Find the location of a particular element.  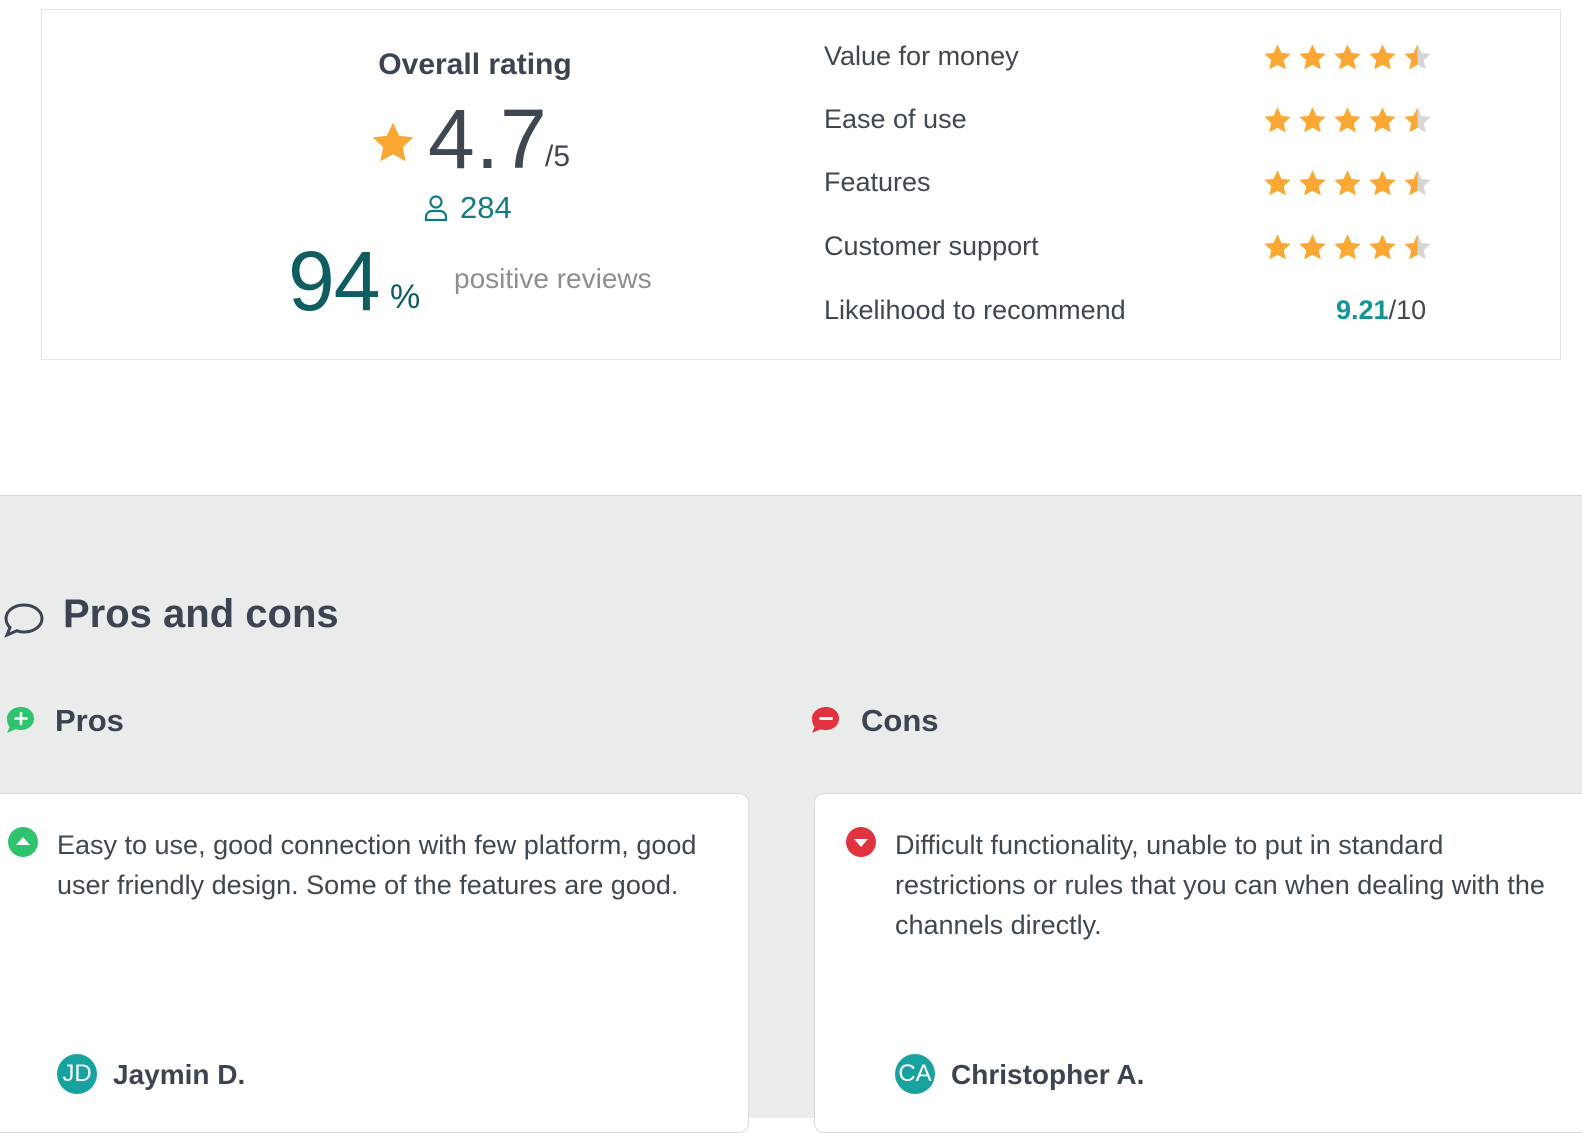

section-title: Pros and cons is located at coordinates (201, 614).